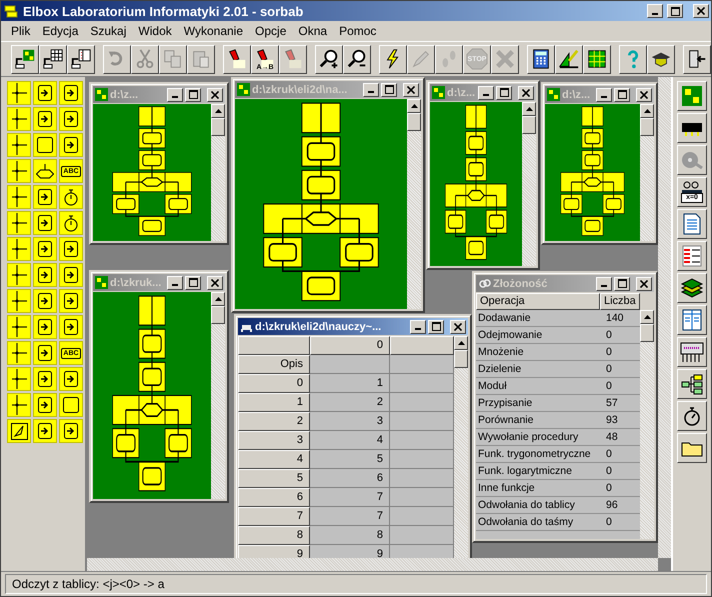 This screenshot has width=712, height=597. I want to click on document-arrow-button, so click(25, 59).